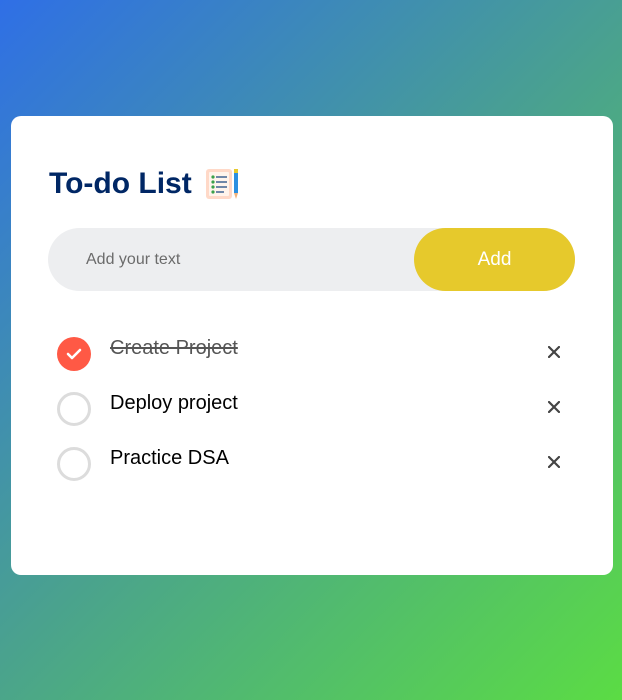 The image size is (622, 700). I want to click on task-text: Practice DSA, so click(169, 458).